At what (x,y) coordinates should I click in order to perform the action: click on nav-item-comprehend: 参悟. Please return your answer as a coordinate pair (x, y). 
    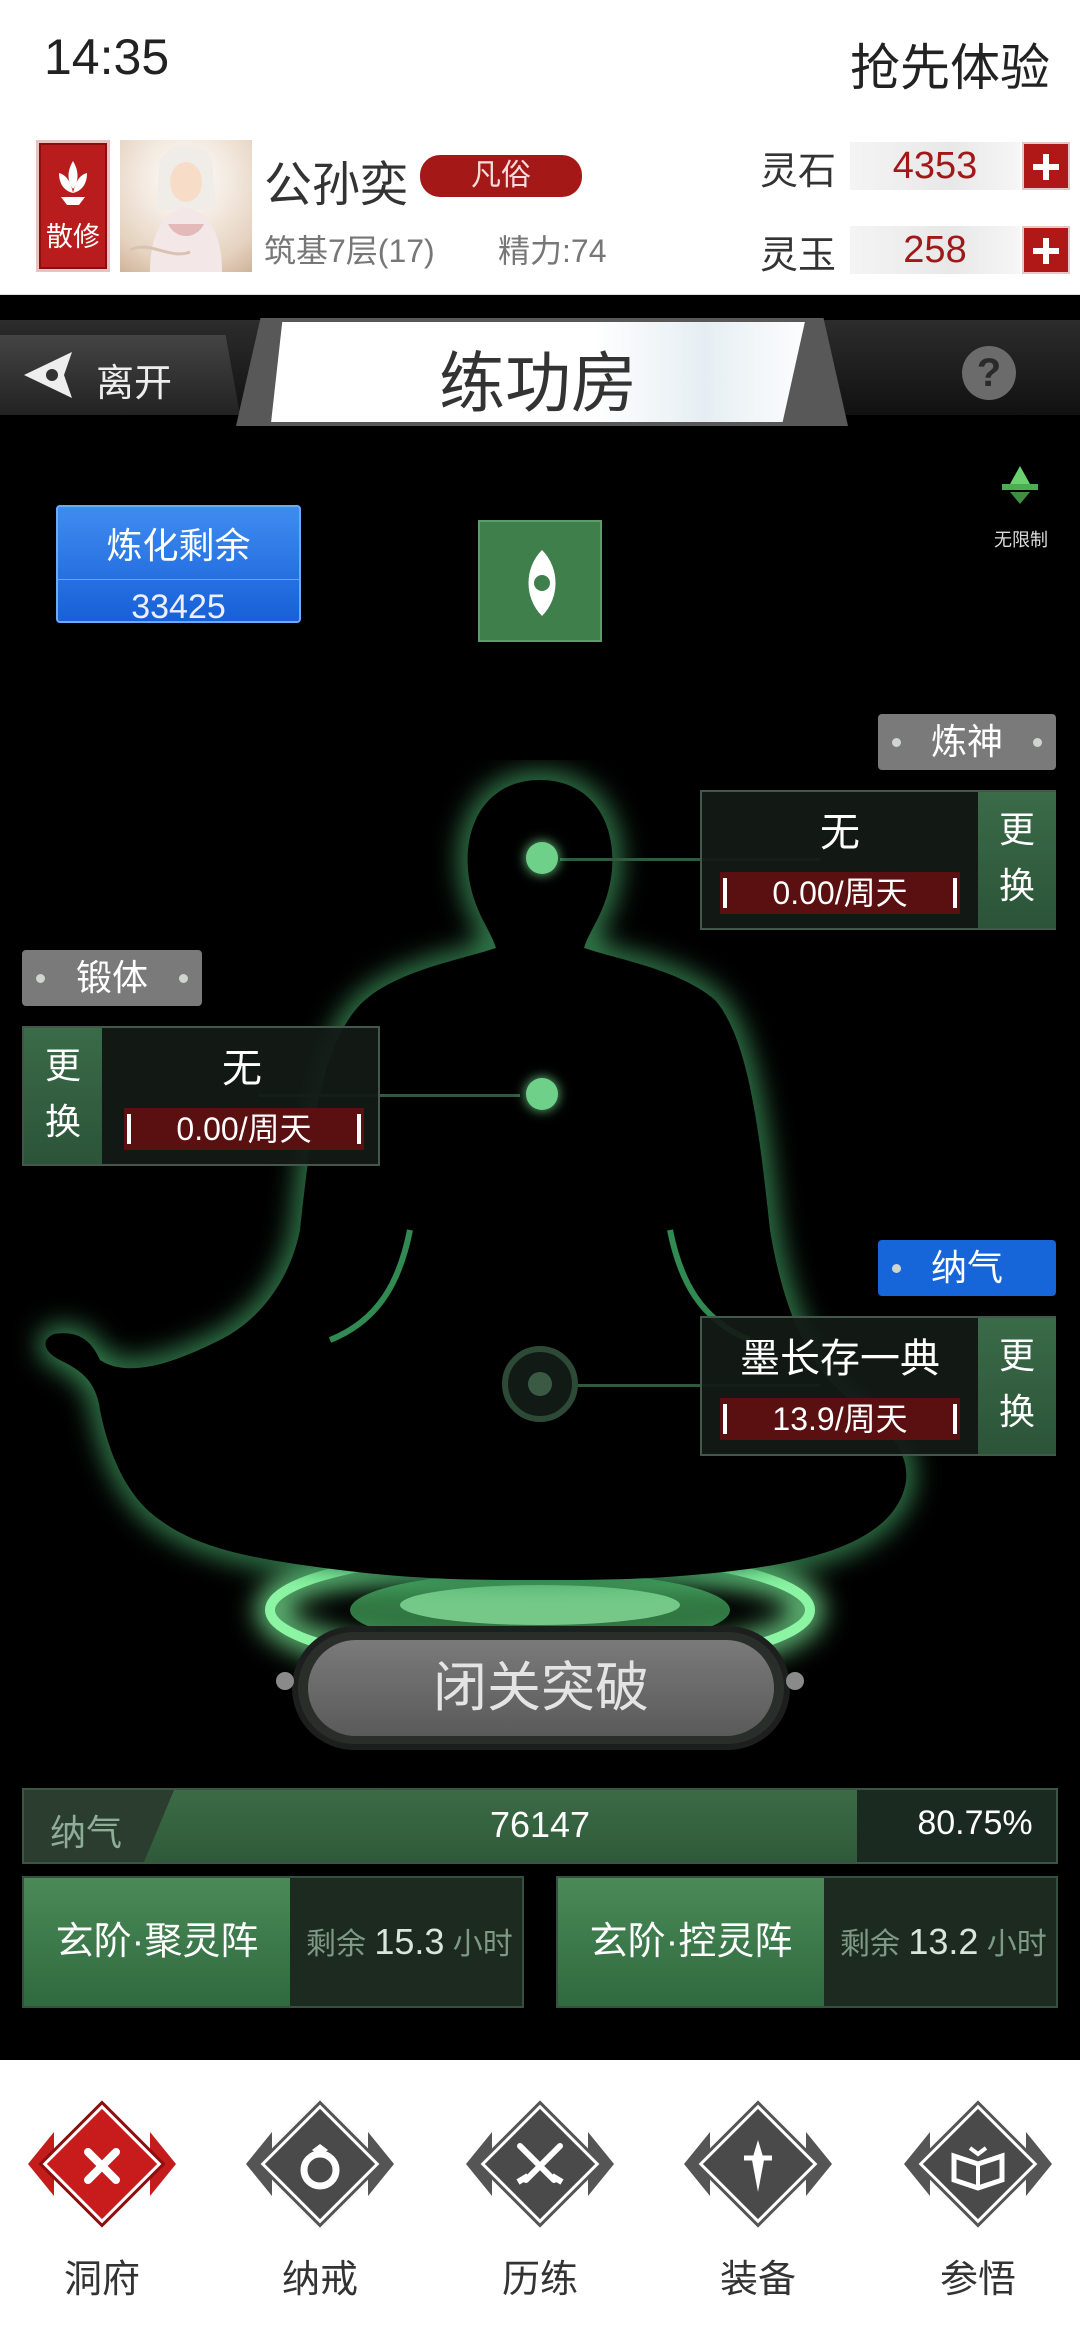
    Looking at the image, I should click on (978, 2200).